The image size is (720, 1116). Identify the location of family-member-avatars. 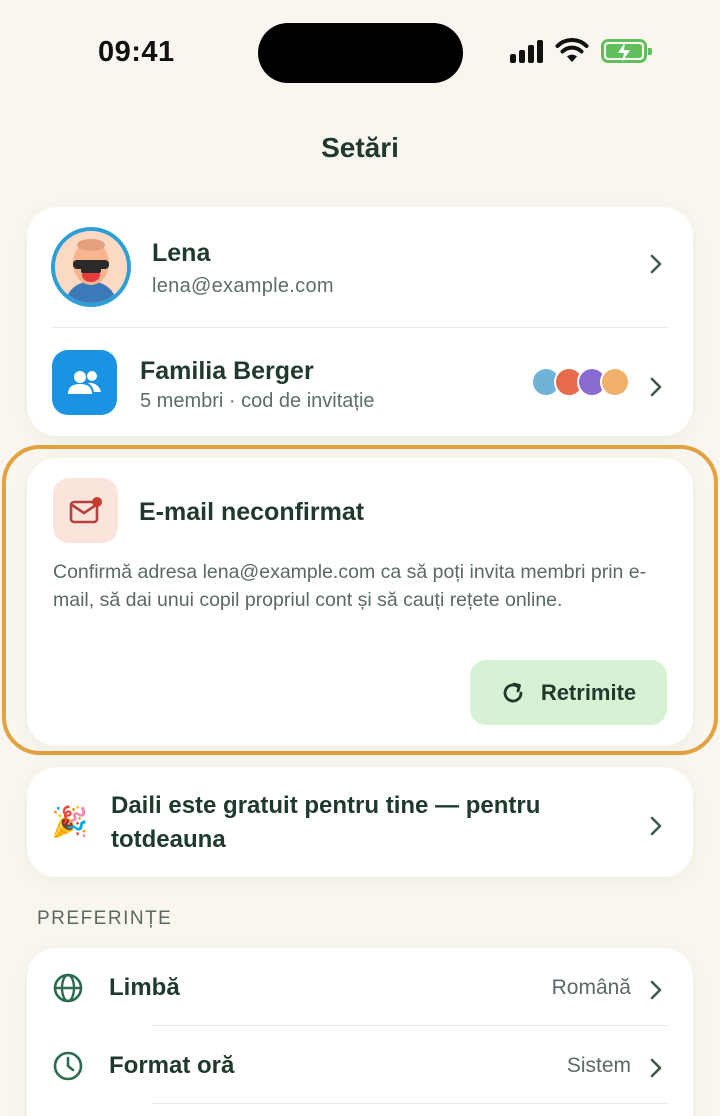
(580, 382).